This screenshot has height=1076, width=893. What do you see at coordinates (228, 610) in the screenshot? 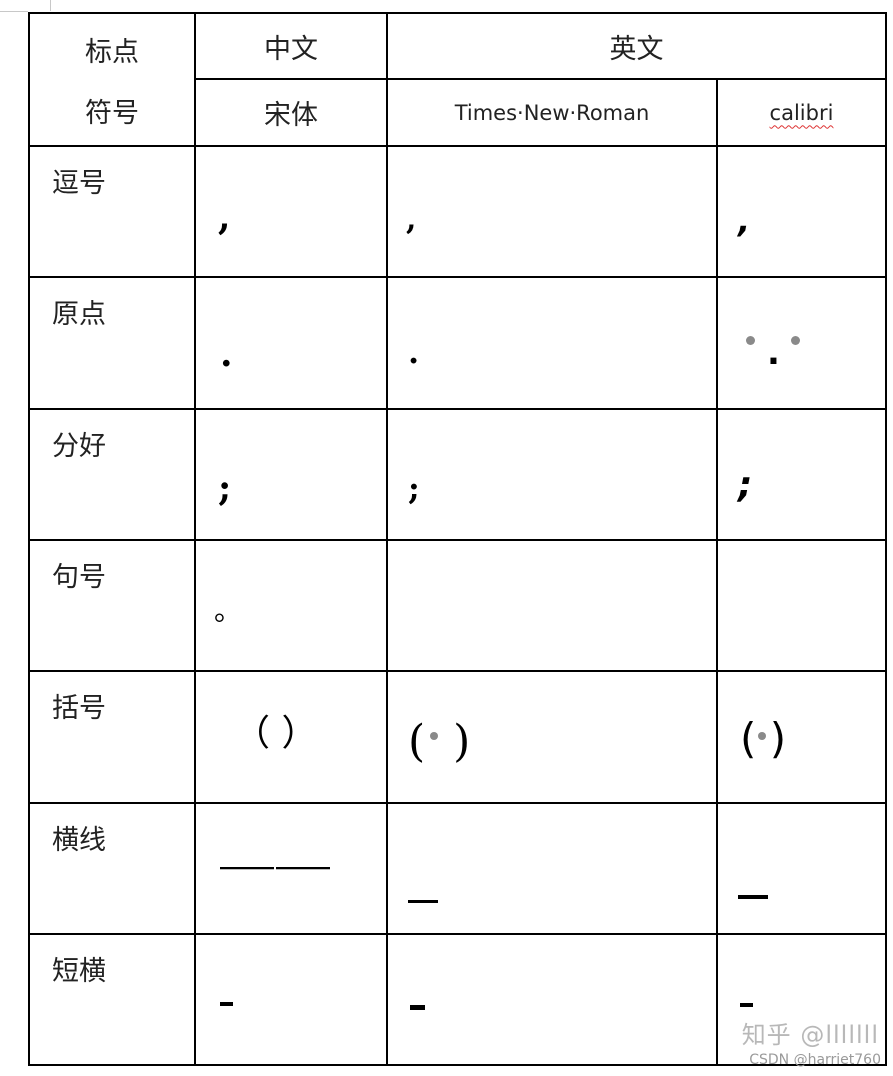
I see `fullstop-symbol: 。` at bounding box center [228, 610].